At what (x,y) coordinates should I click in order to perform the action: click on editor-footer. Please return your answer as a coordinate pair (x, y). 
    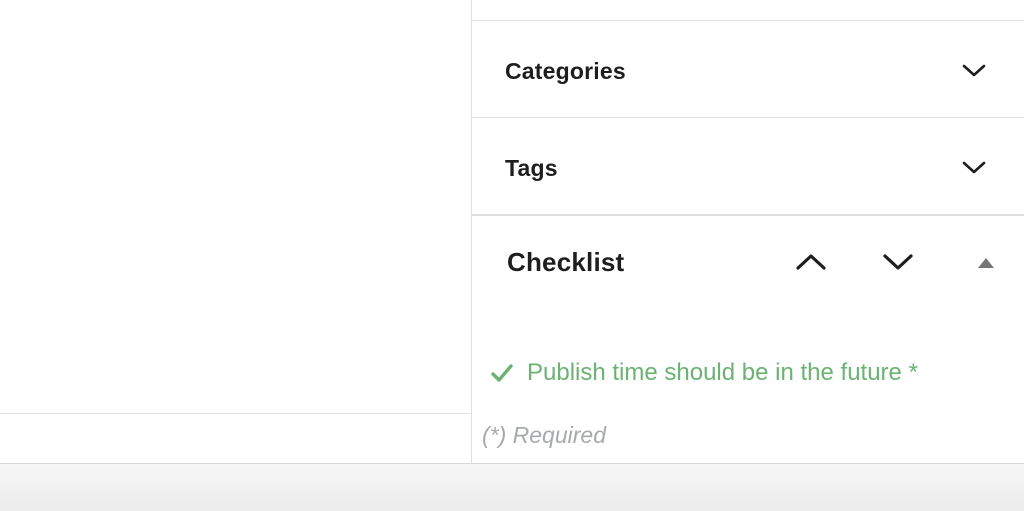
    Looking at the image, I should click on (235, 438).